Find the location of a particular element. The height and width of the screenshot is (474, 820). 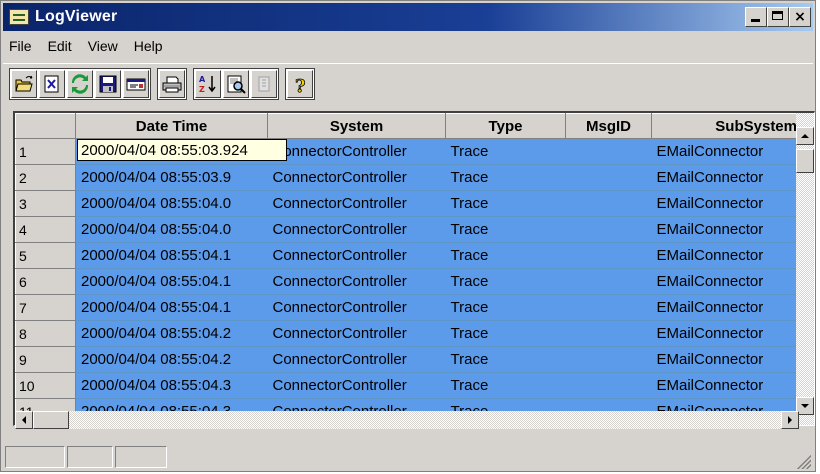

menu-help: Help is located at coordinates (148, 46).